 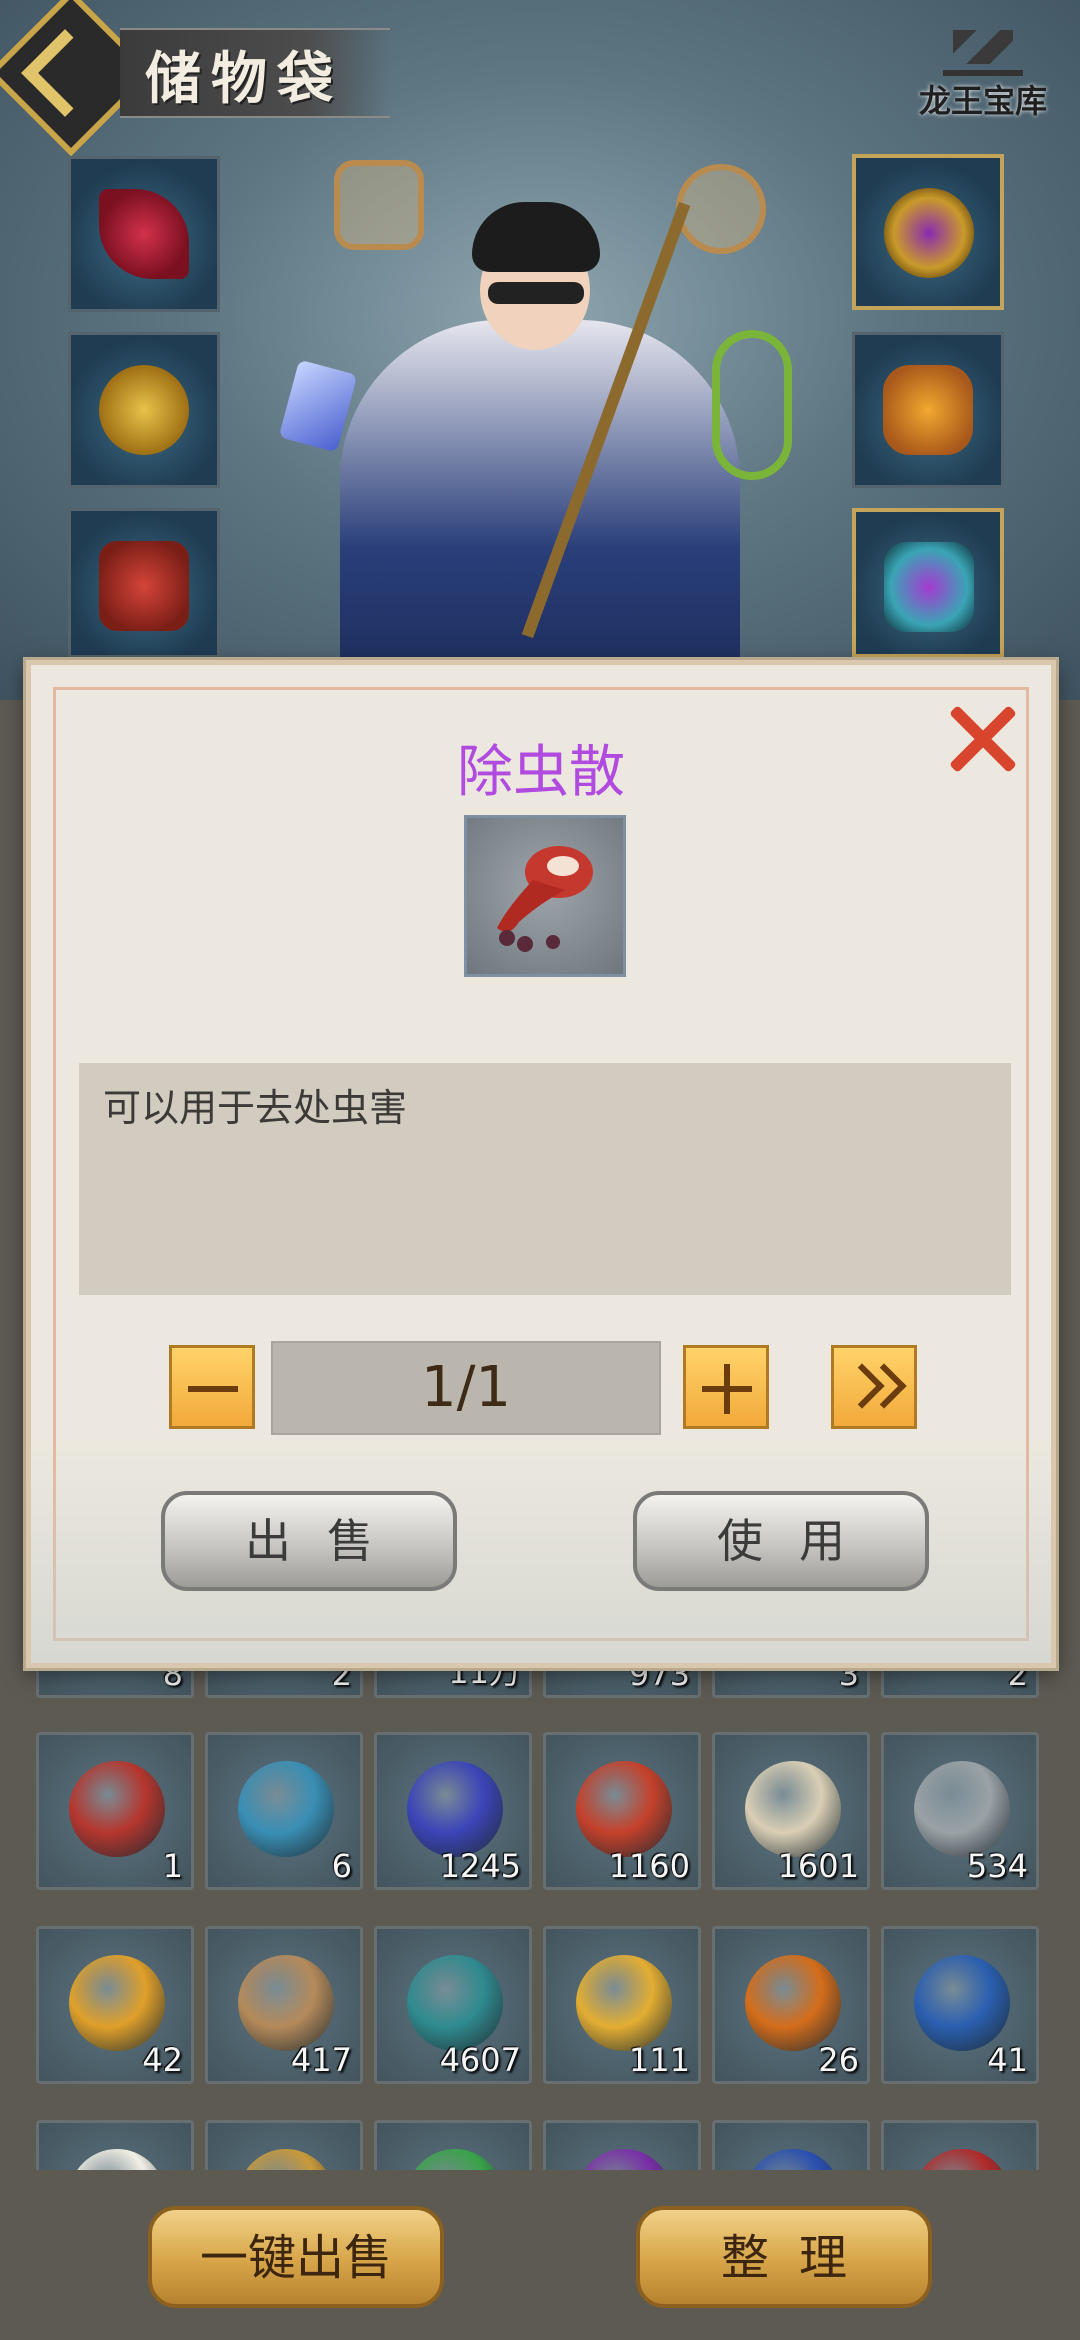 I want to click on blue-gem-icon, so click(x=455, y=1809).